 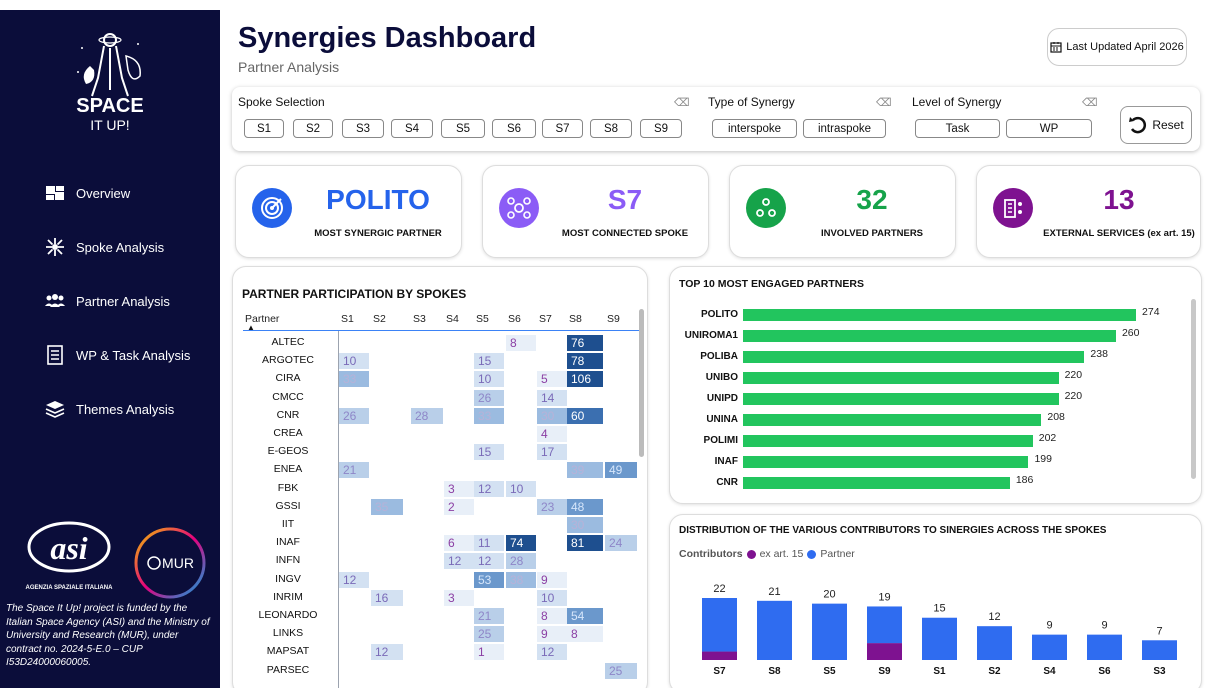 What do you see at coordinates (489, 579) in the screenshot?
I see `matrix-cell: 53` at bounding box center [489, 579].